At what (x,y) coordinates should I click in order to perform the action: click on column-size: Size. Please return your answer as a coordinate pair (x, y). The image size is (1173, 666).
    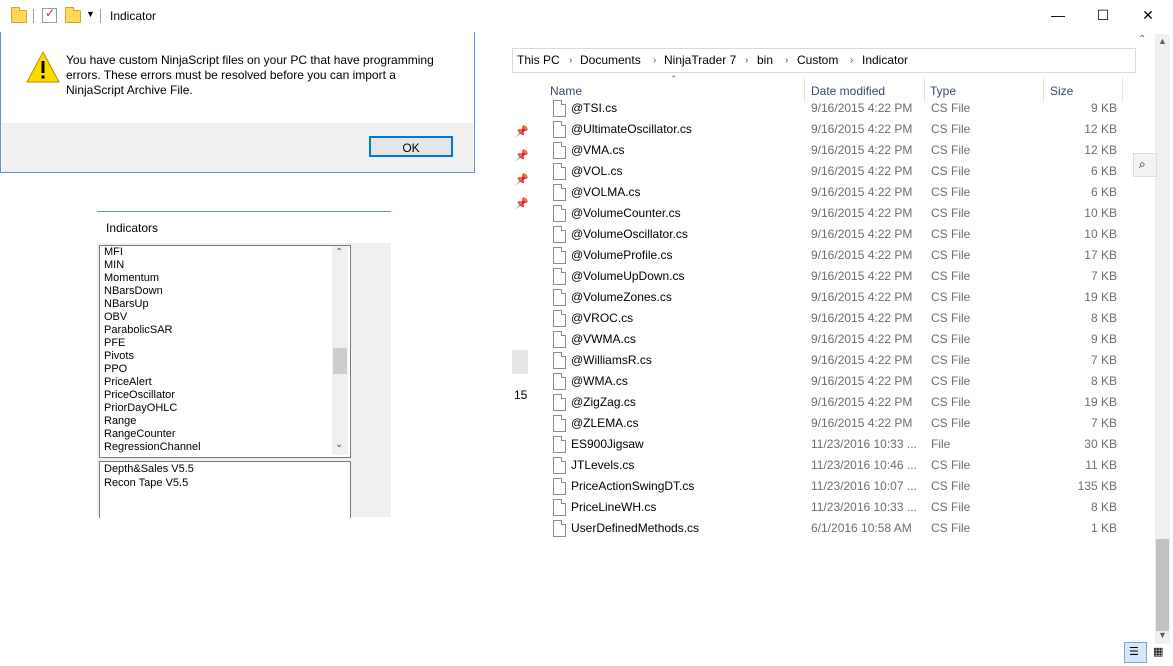
    Looking at the image, I should click on (1061, 91).